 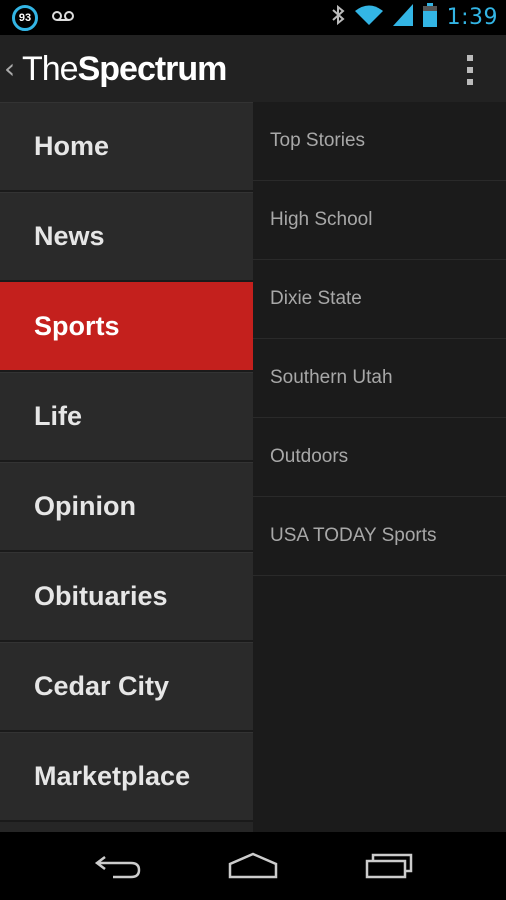 I want to click on sub-item-usa-today-sports: USA TODAY Sports, so click(x=379, y=536).